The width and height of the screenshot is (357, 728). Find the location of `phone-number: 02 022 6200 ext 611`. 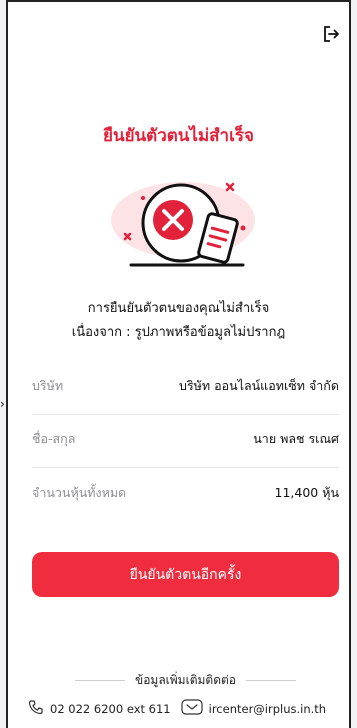

phone-number: 02 022 6200 ext 611 is located at coordinates (110, 708).